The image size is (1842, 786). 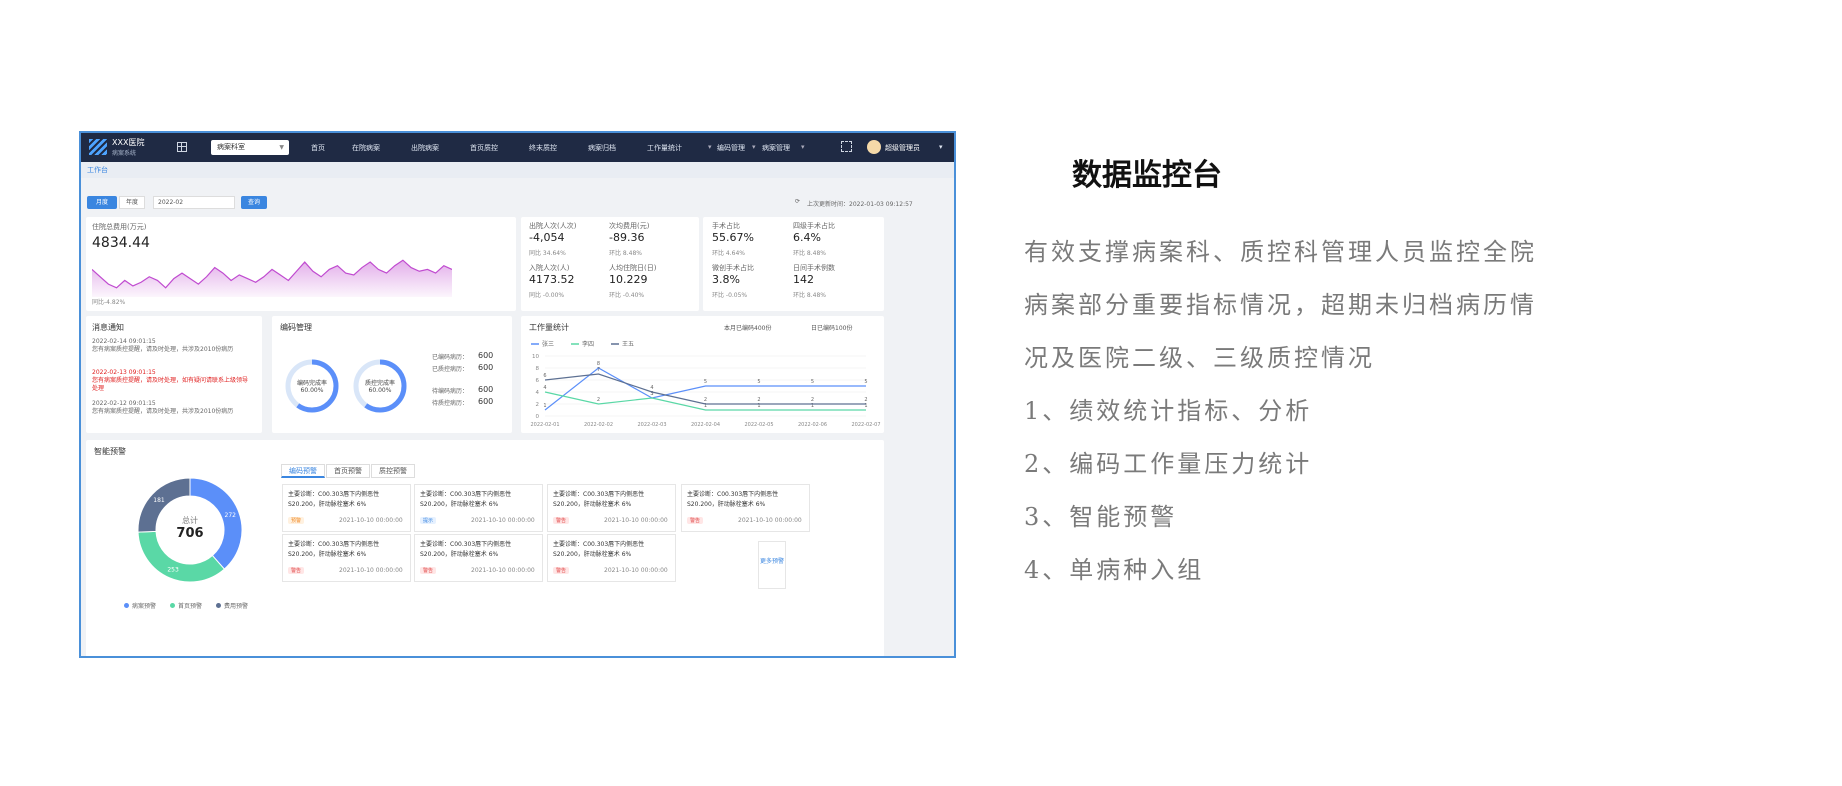 I want to click on y-tick-label: 4, so click(x=538, y=393).